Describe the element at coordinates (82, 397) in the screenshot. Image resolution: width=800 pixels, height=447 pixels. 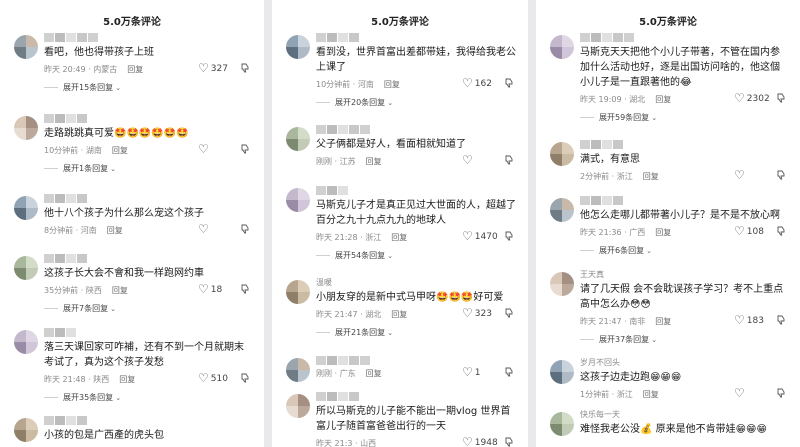
I see `expand-replies-button: 展开35条回复 ⌄` at that location.